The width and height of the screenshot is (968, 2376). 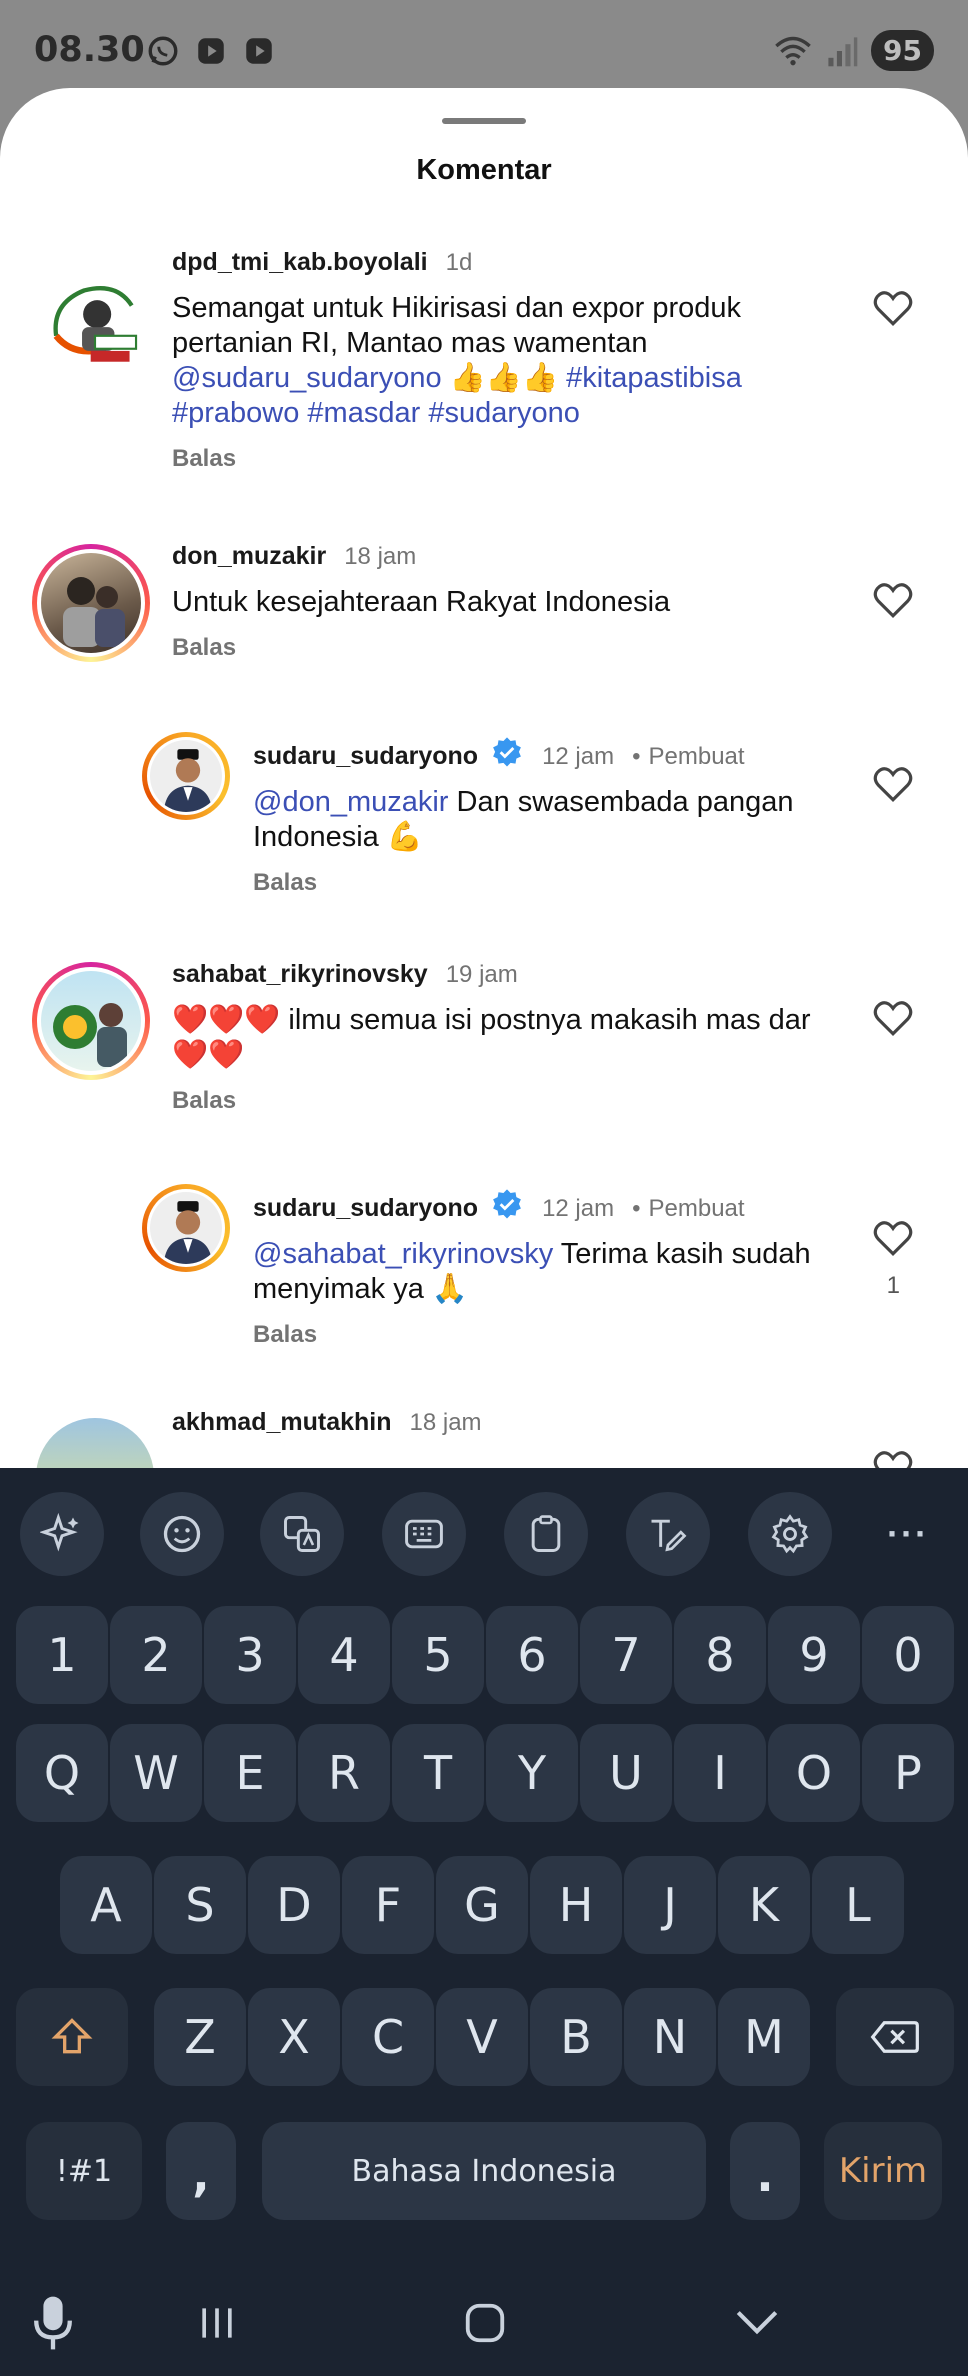 What do you see at coordinates (62, 1534) in the screenshot?
I see `sparkle-icon` at bounding box center [62, 1534].